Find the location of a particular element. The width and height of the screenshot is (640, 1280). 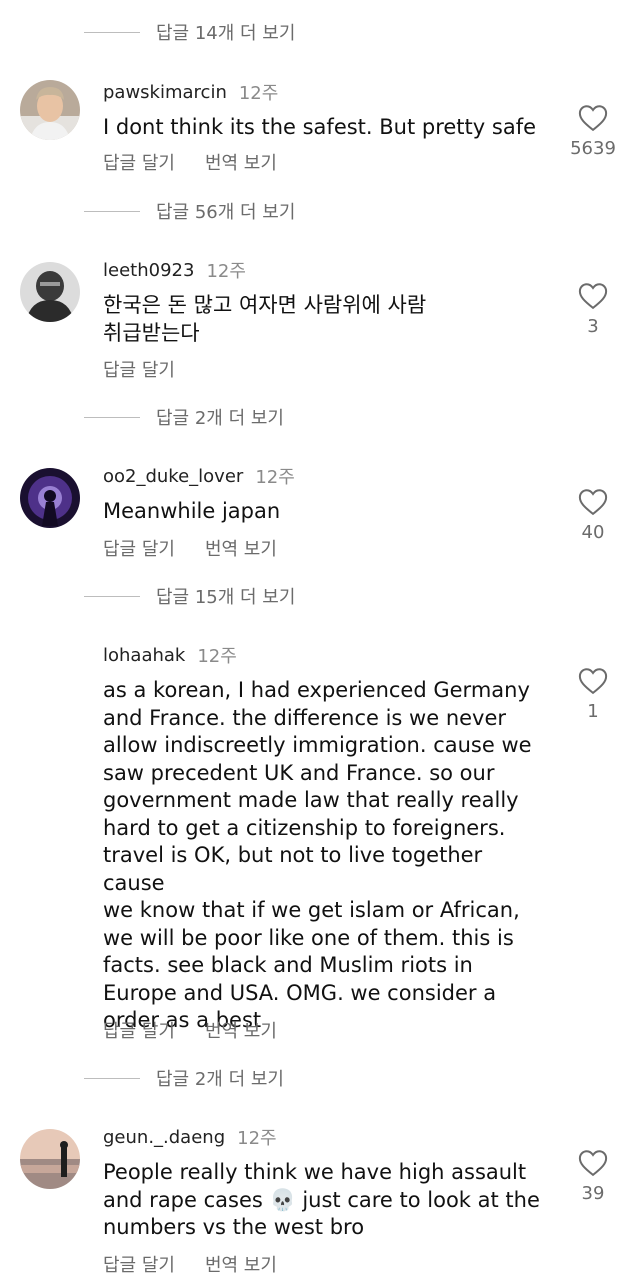

view-more-replies: 답글 15개 더 보기 is located at coordinates (189, 596).